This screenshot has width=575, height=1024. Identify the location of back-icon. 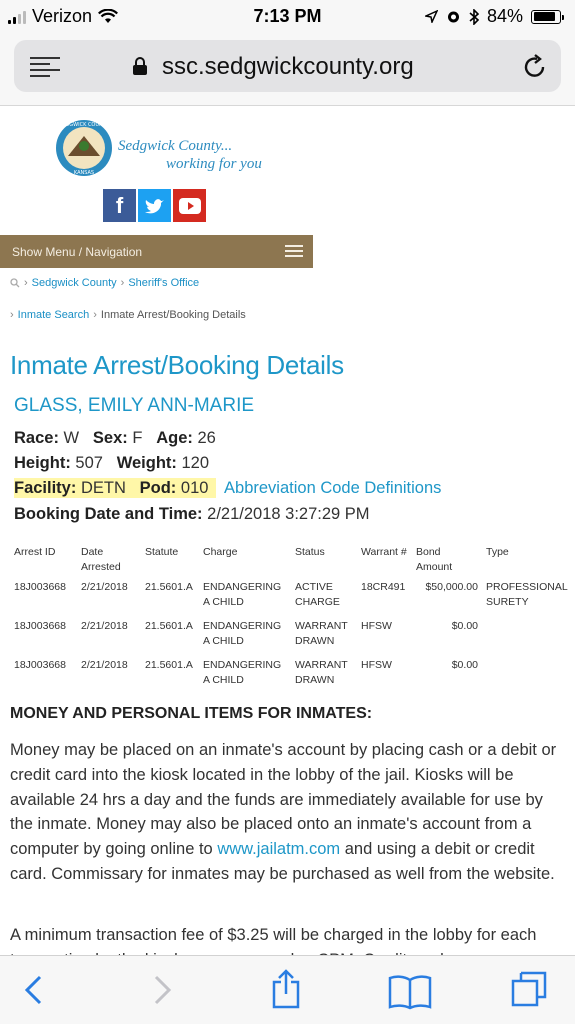
(34, 990).